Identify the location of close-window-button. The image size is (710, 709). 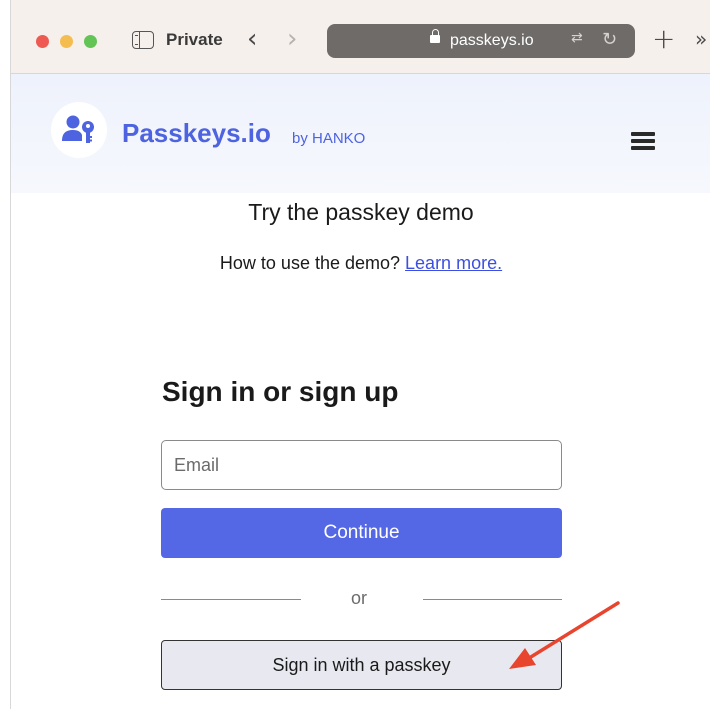
(42, 41).